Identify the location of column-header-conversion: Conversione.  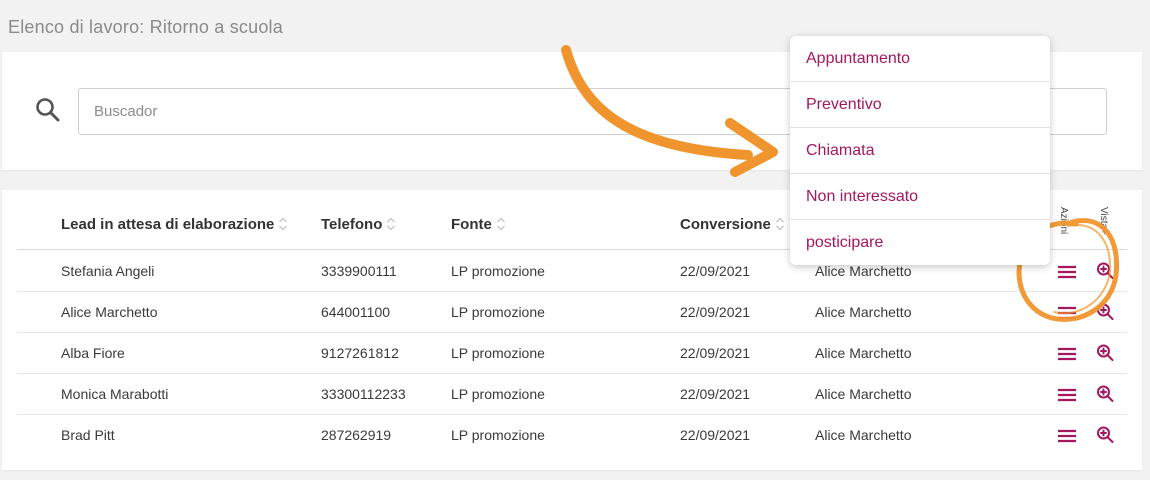
(732, 224).